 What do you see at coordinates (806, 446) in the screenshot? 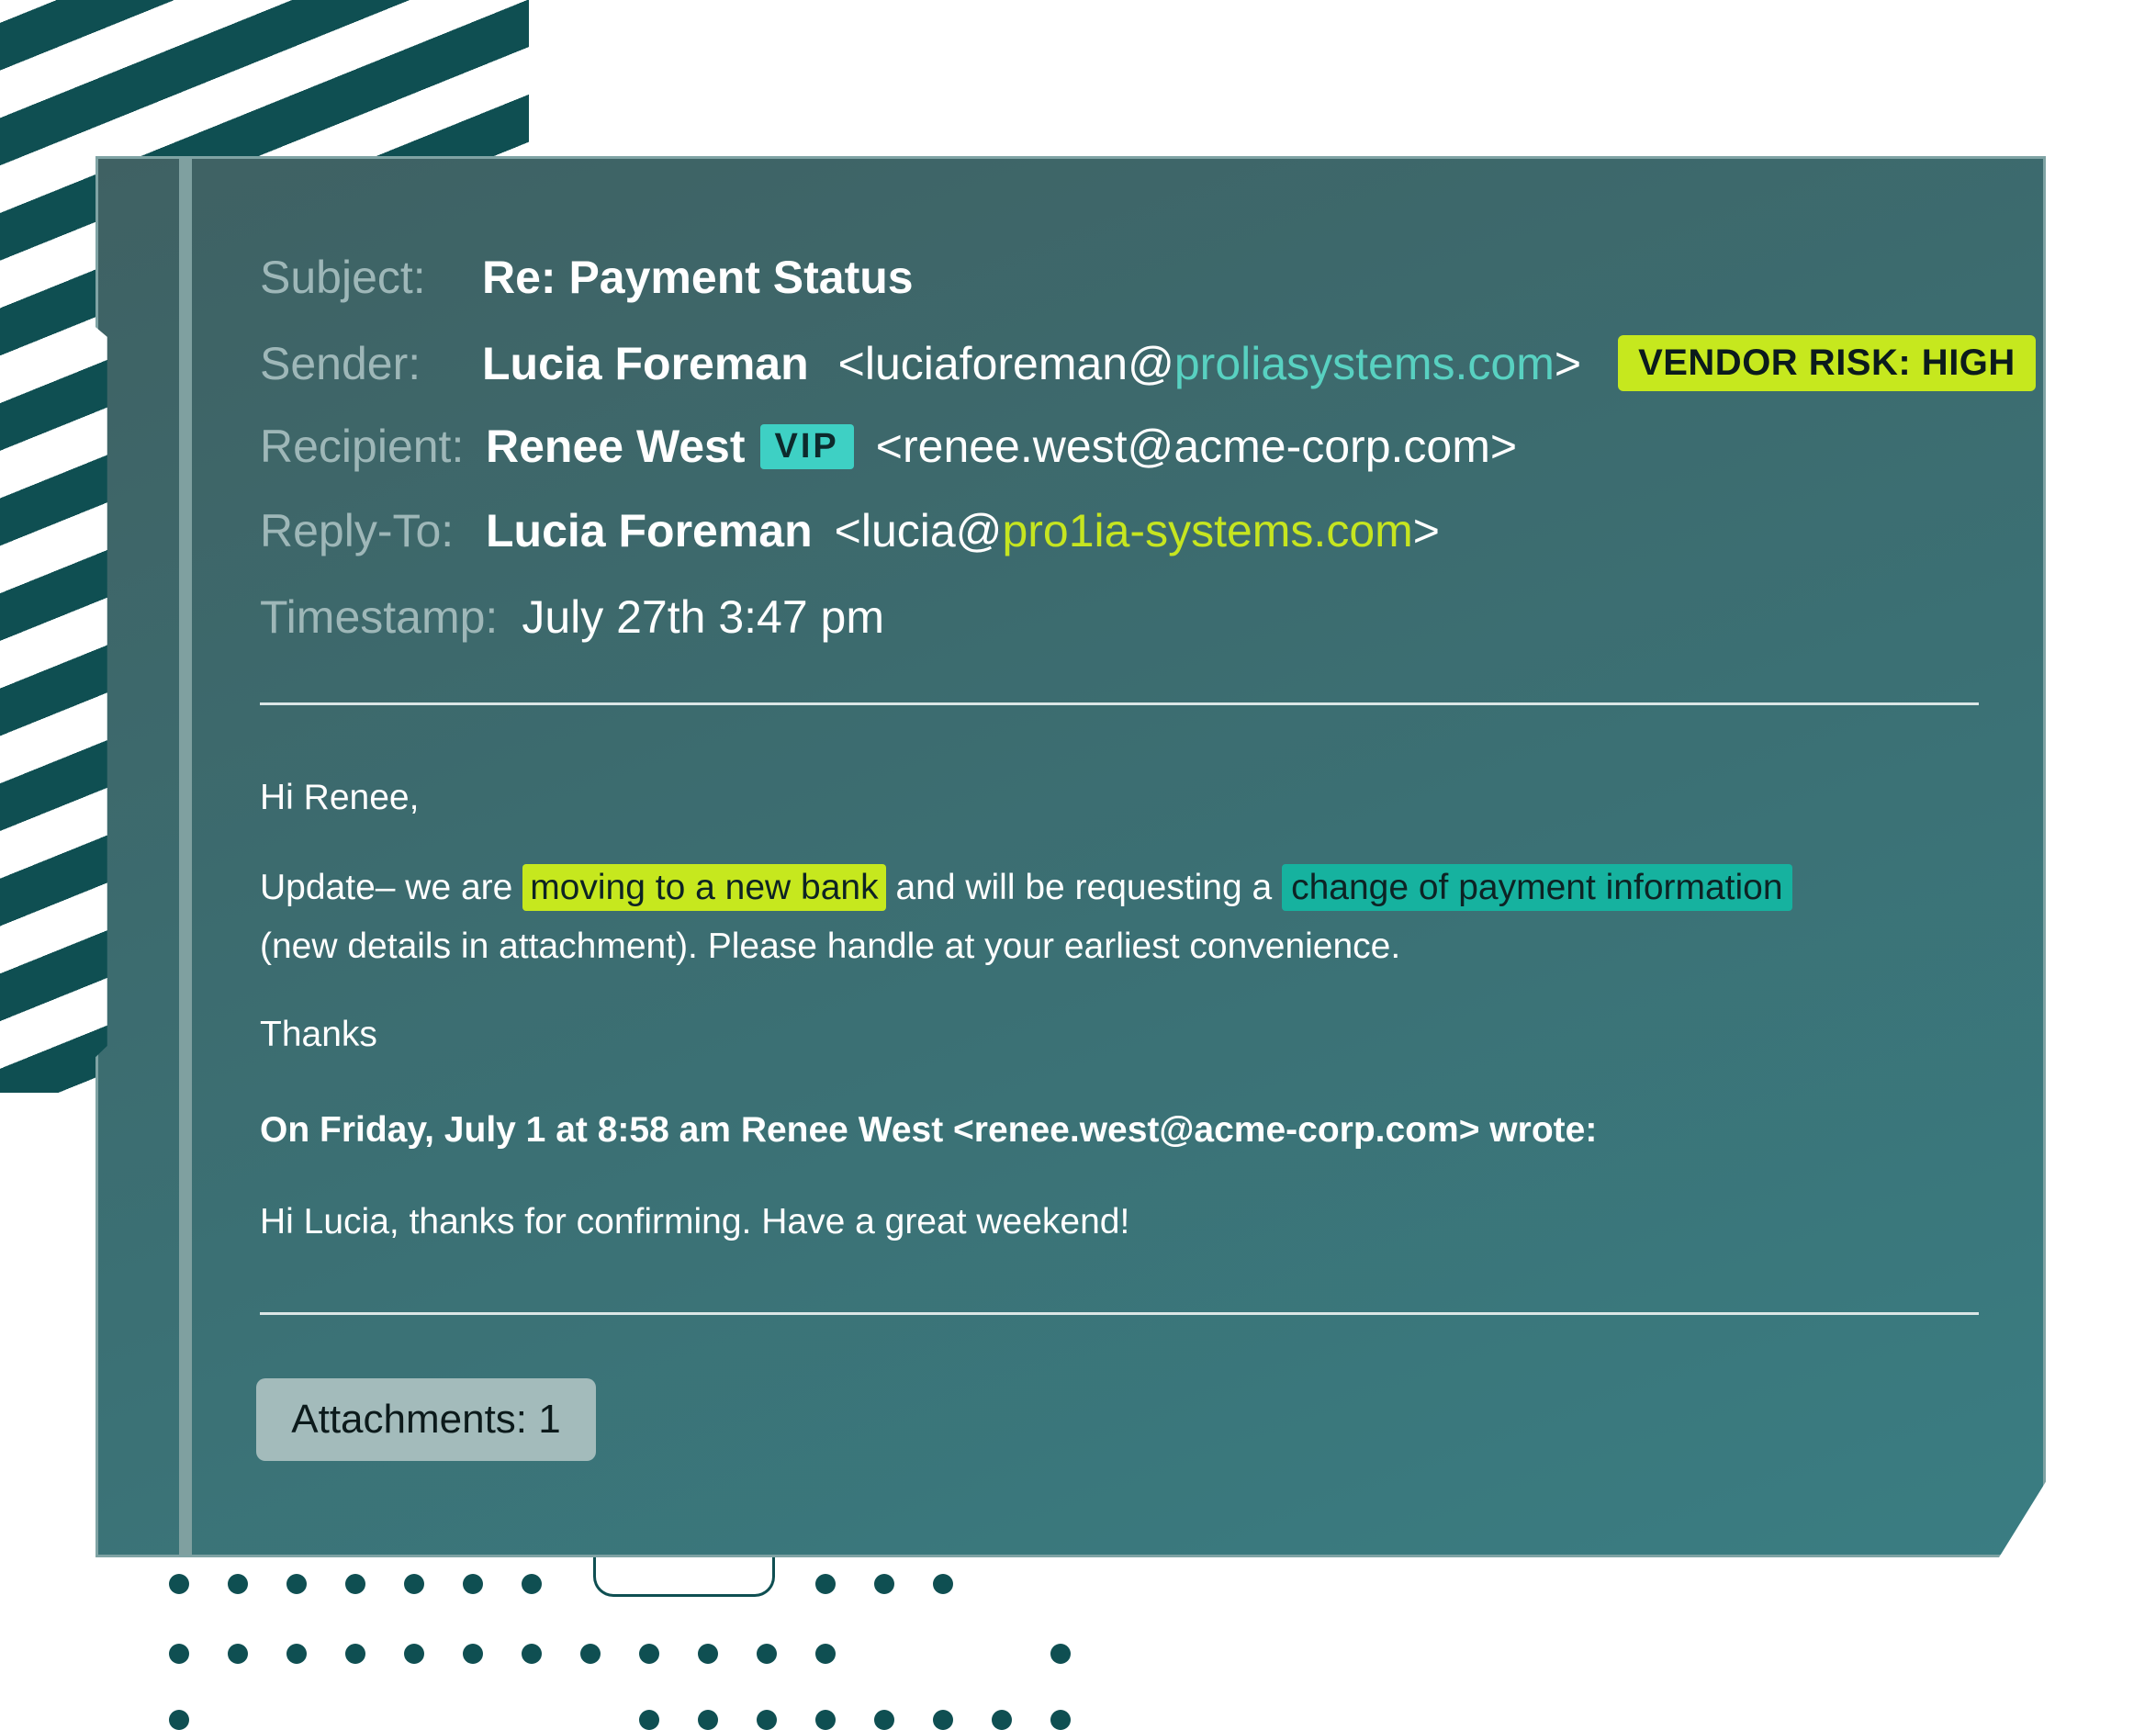
I see `vip-badge: VIP` at bounding box center [806, 446].